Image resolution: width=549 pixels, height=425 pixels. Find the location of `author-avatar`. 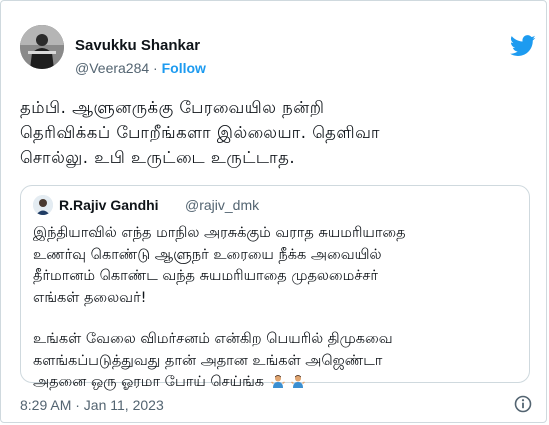

author-avatar is located at coordinates (42, 47).